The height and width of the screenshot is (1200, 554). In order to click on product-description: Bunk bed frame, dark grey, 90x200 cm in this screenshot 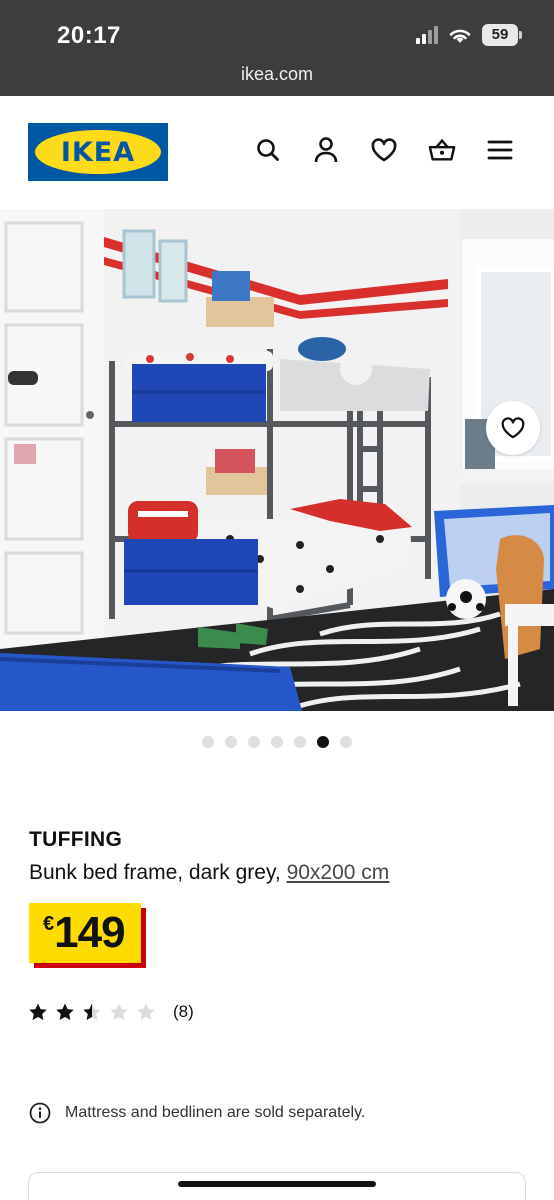, I will do `click(209, 873)`.